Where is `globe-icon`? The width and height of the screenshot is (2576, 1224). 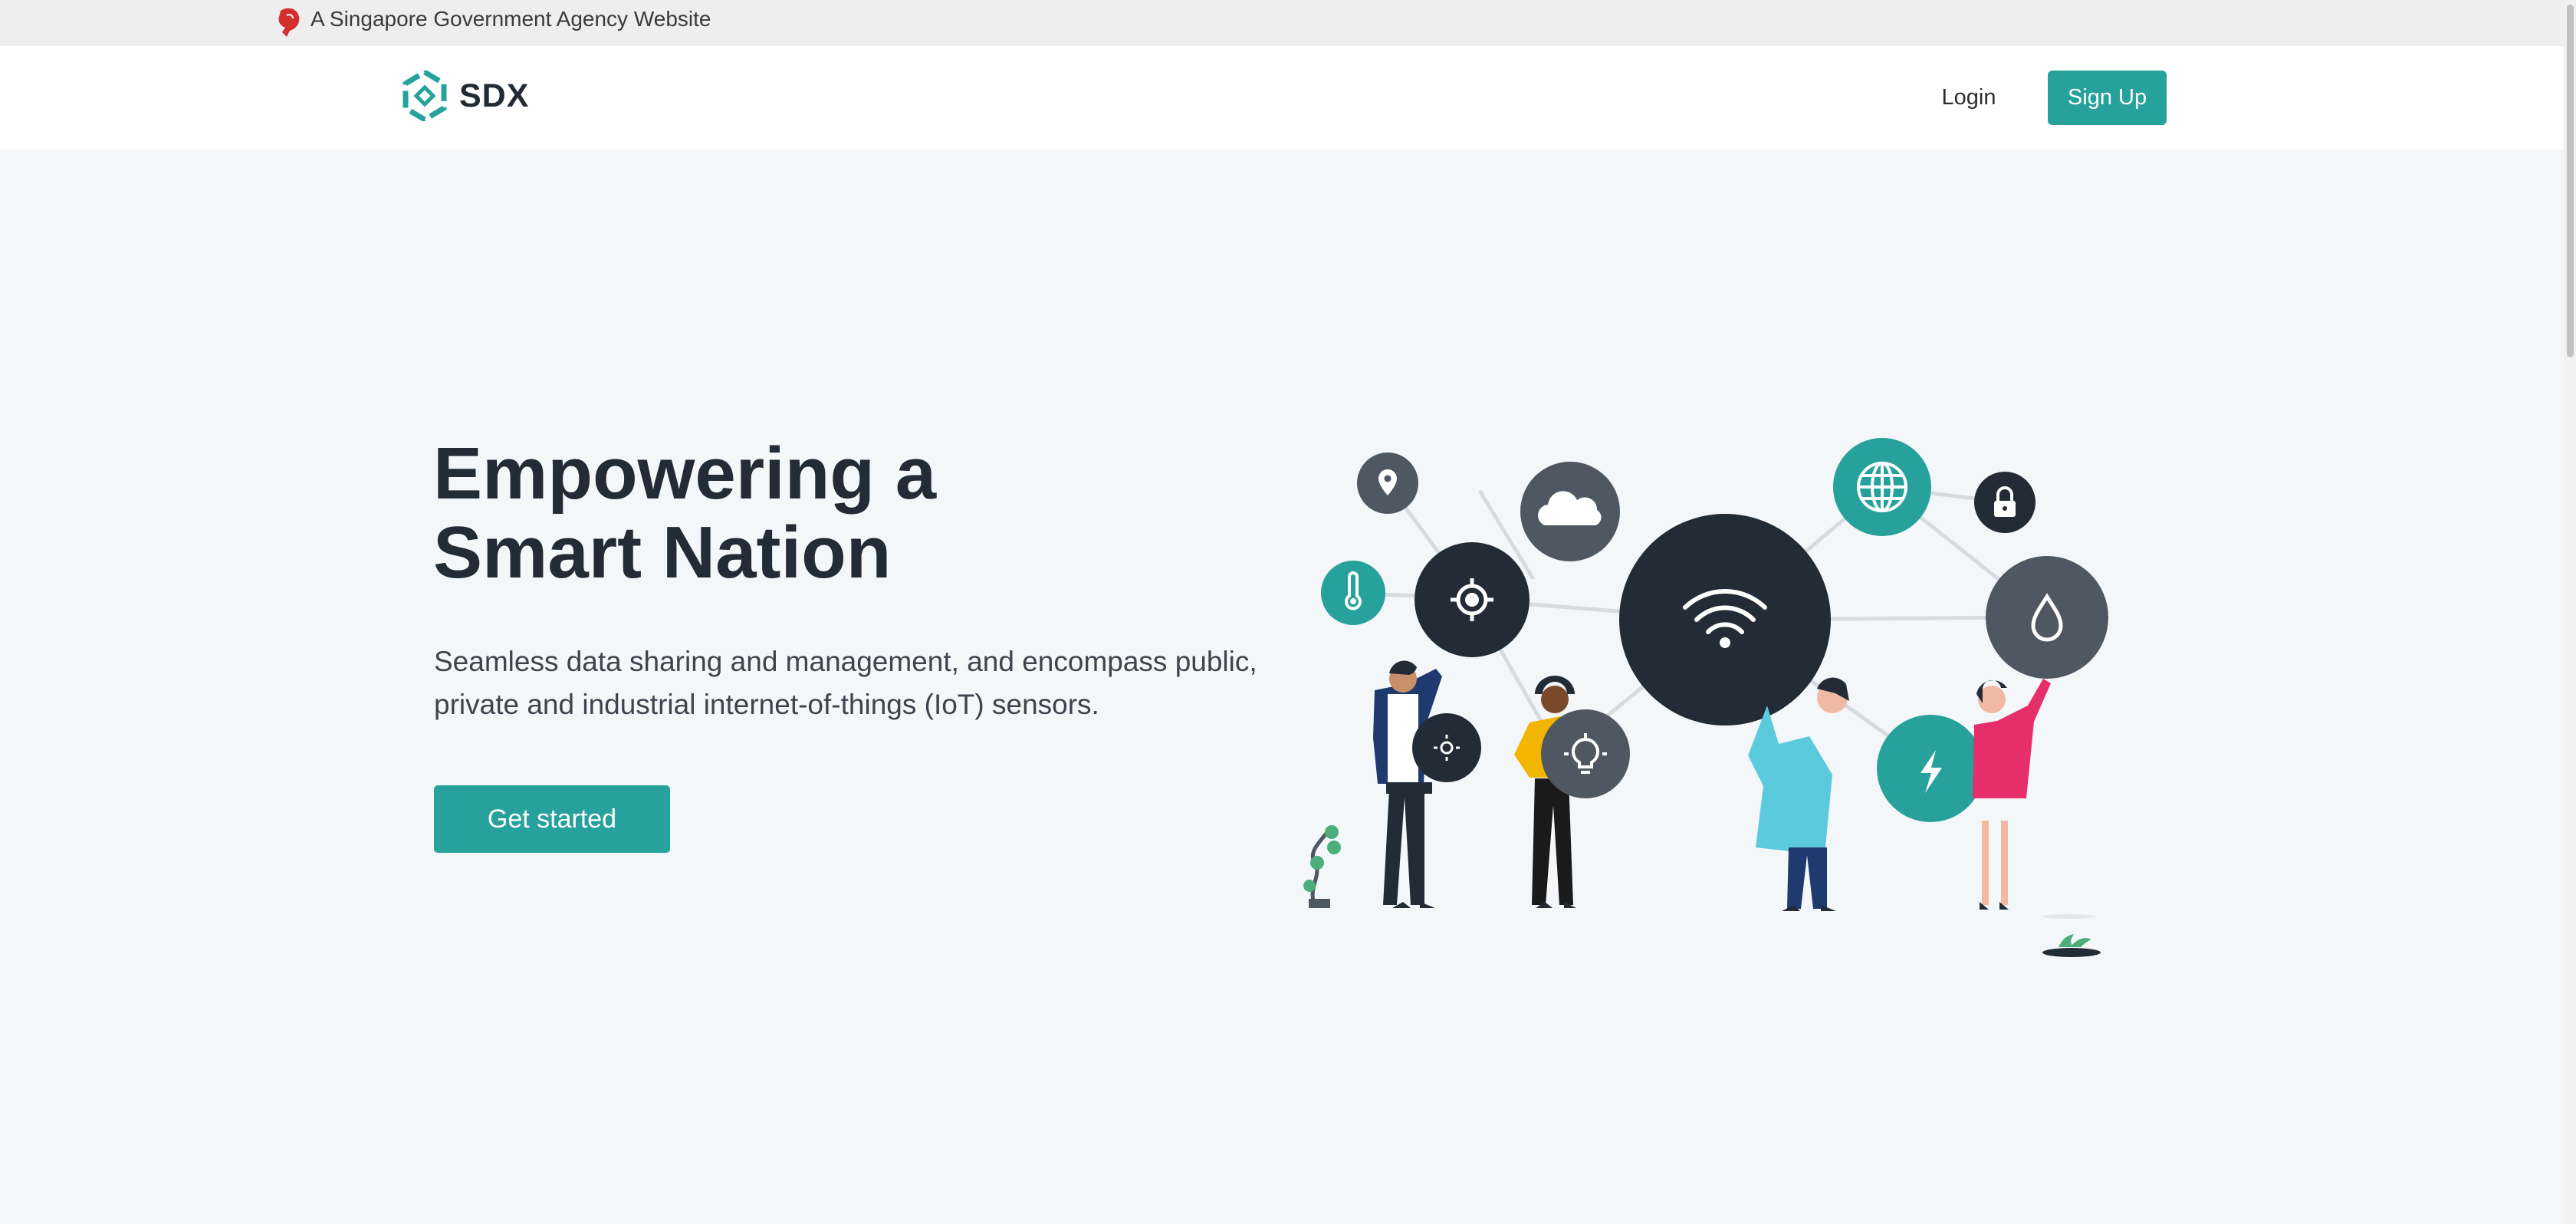 globe-icon is located at coordinates (1882, 487).